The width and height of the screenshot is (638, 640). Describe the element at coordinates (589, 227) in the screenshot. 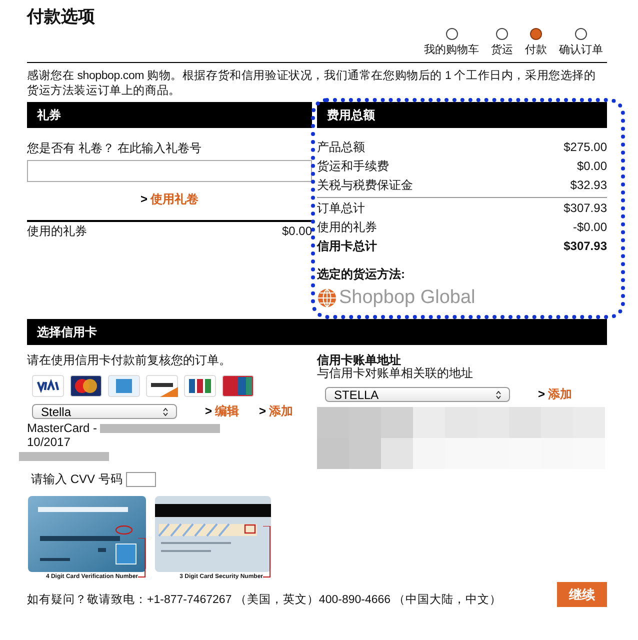

I see `row-value: -$0.00` at that location.